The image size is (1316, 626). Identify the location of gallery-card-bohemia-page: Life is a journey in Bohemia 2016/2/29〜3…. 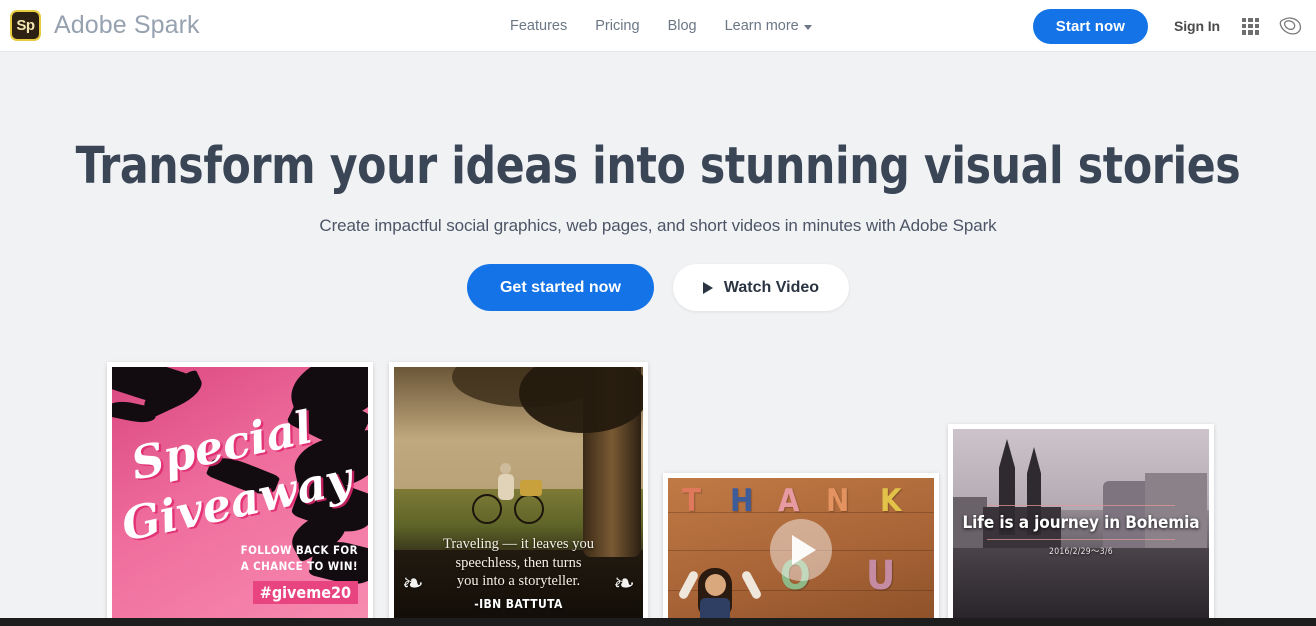
(1081, 525).